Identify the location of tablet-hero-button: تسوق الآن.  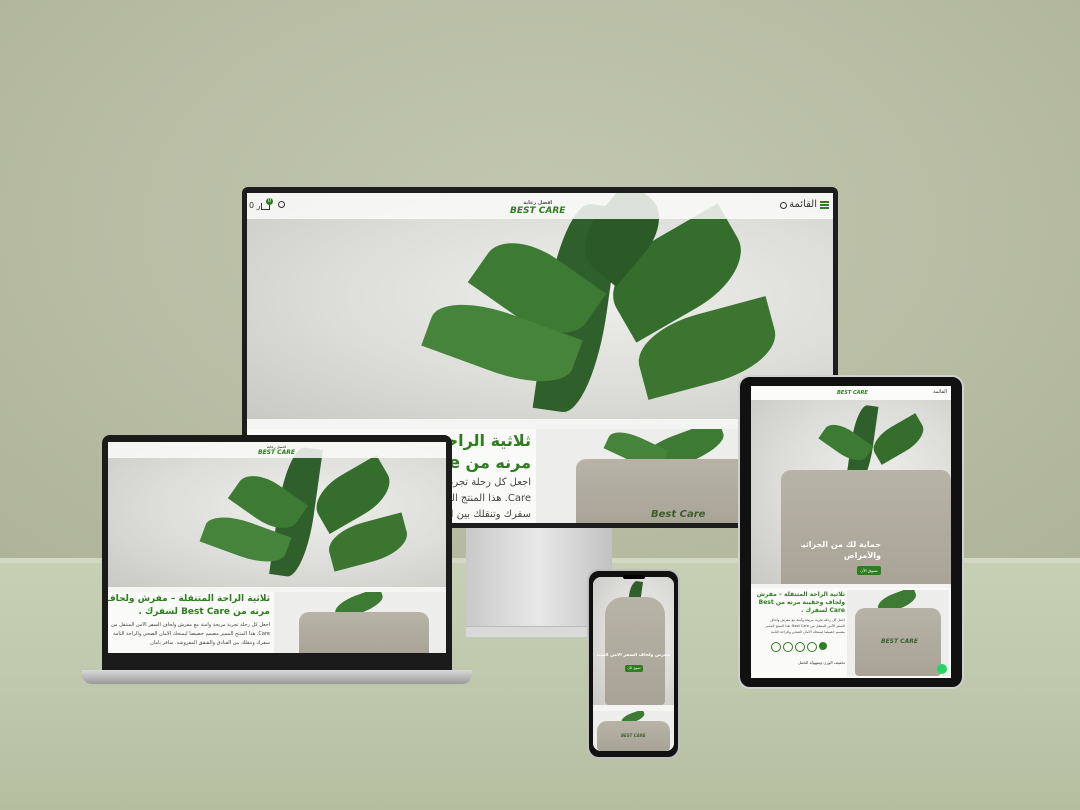
(869, 570).